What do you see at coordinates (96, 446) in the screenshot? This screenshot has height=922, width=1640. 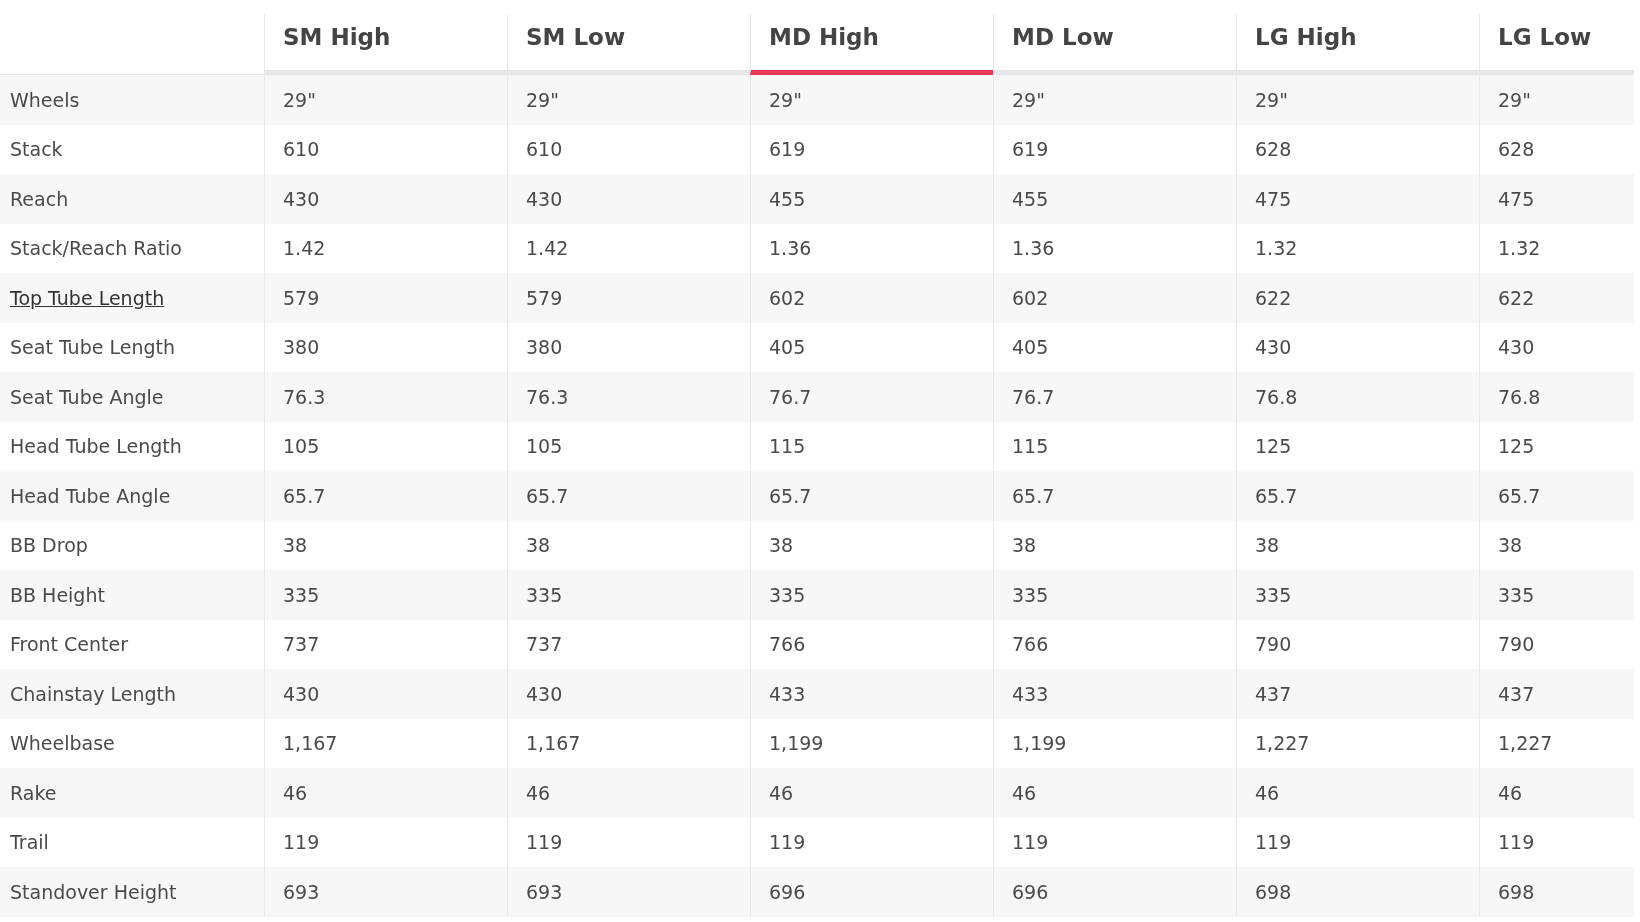 I see `row-label: Head Tube Length` at bounding box center [96, 446].